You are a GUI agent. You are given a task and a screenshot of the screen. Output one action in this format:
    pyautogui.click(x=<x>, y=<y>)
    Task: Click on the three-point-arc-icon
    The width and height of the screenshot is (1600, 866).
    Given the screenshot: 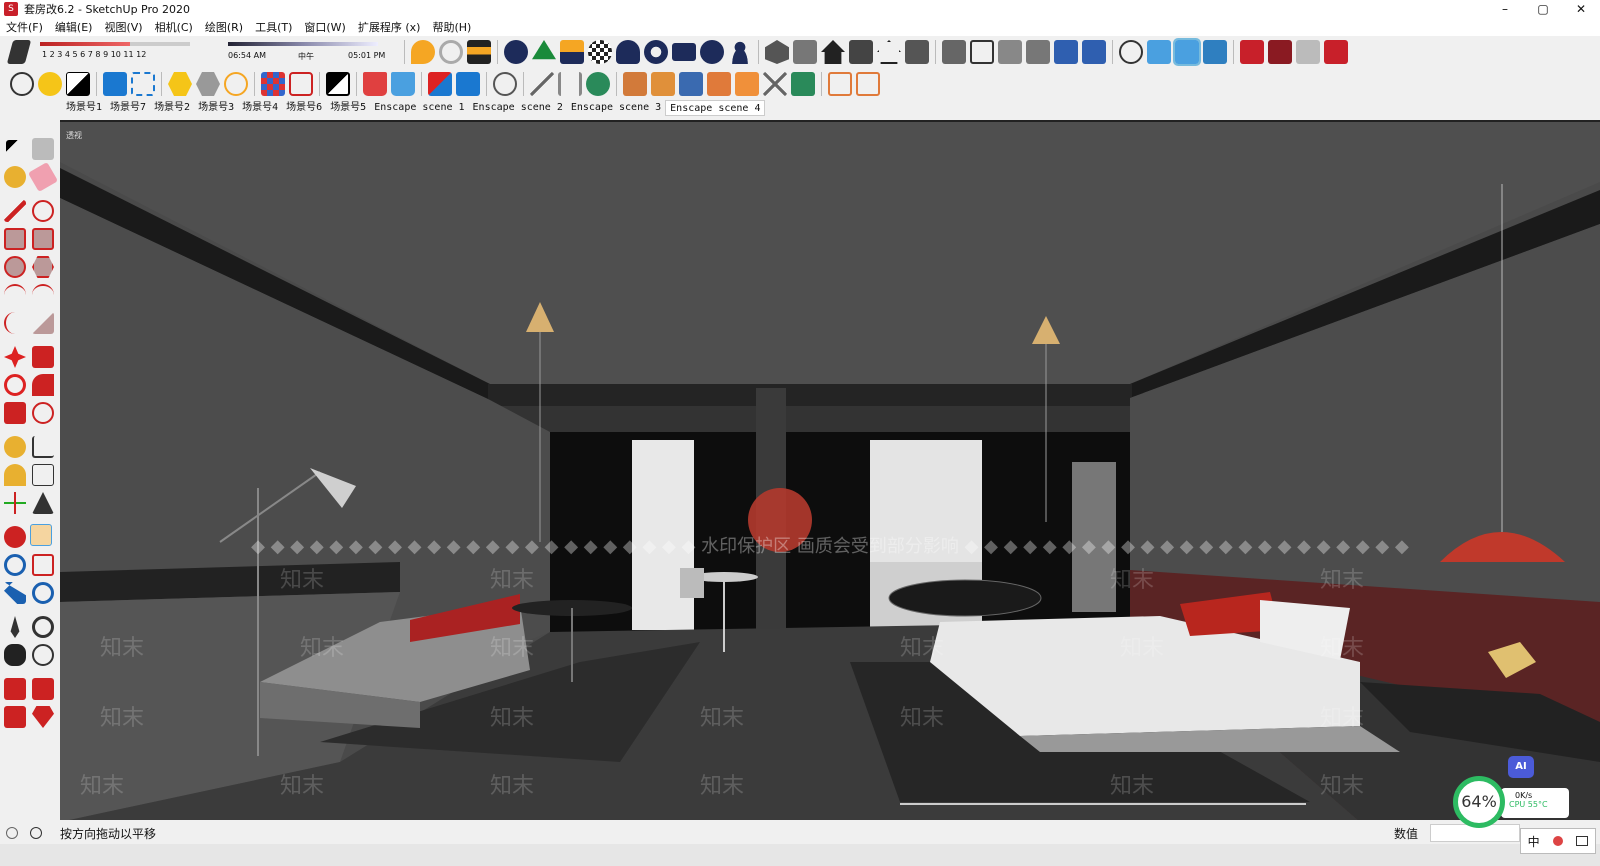 What is the action you would take?
    pyautogui.click(x=15, y=323)
    